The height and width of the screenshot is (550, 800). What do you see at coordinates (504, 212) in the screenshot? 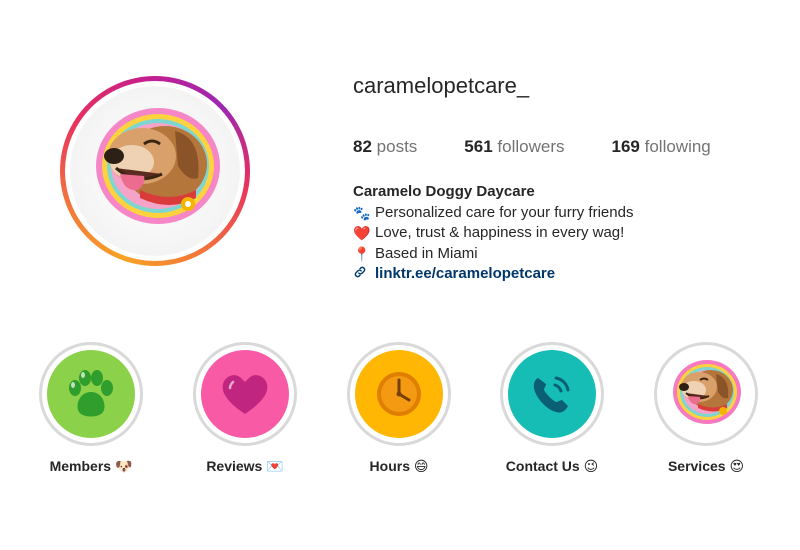
I see `bio-line-1-text: Personalized care for your furry friends` at bounding box center [504, 212].